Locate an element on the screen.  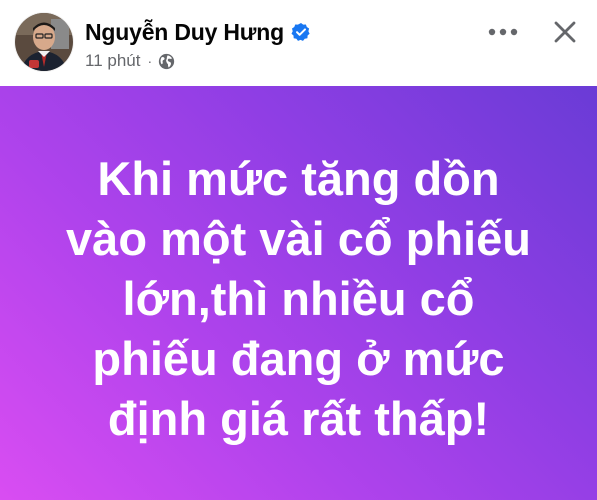
author-name: Nguyễn Duy Hưng is located at coordinates (184, 32).